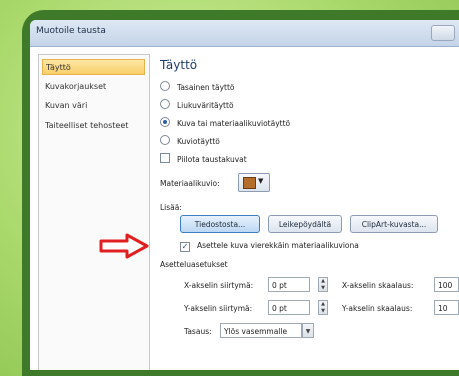 The width and height of the screenshot is (459, 376). Describe the element at coordinates (93, 106) in the screenshot. I see `sidebar-item-kuvan-vari: Kuvan väri` at that location.